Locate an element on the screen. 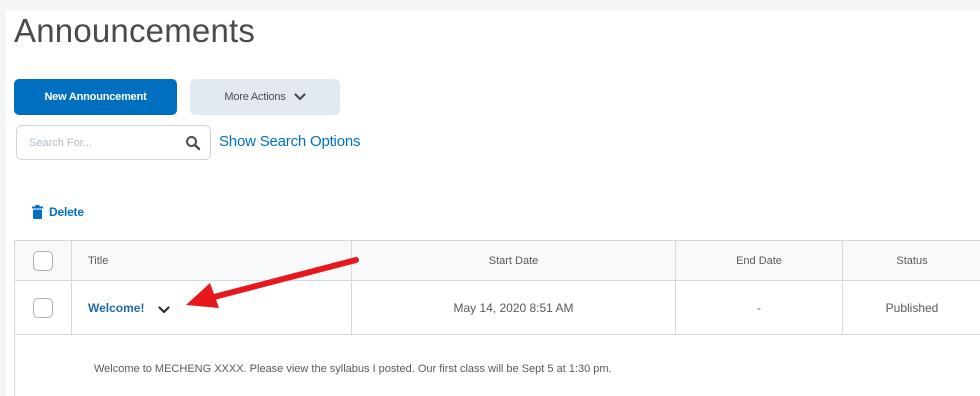  more-actions-label: More Actions is located at coordinates (255, 97).